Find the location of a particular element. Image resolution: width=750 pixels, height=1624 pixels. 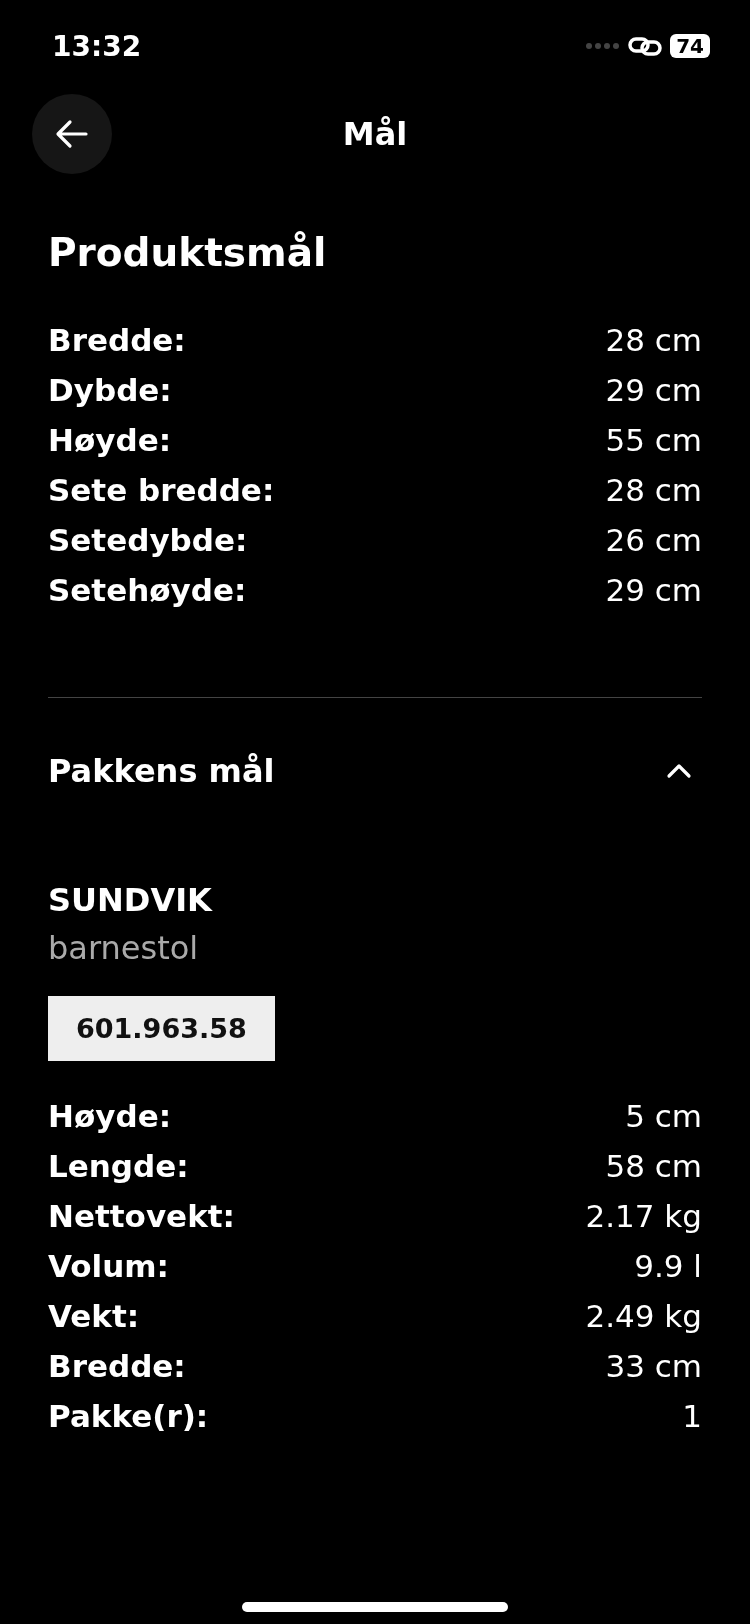

product-type: barnestol is located at coordinates (124, 948).